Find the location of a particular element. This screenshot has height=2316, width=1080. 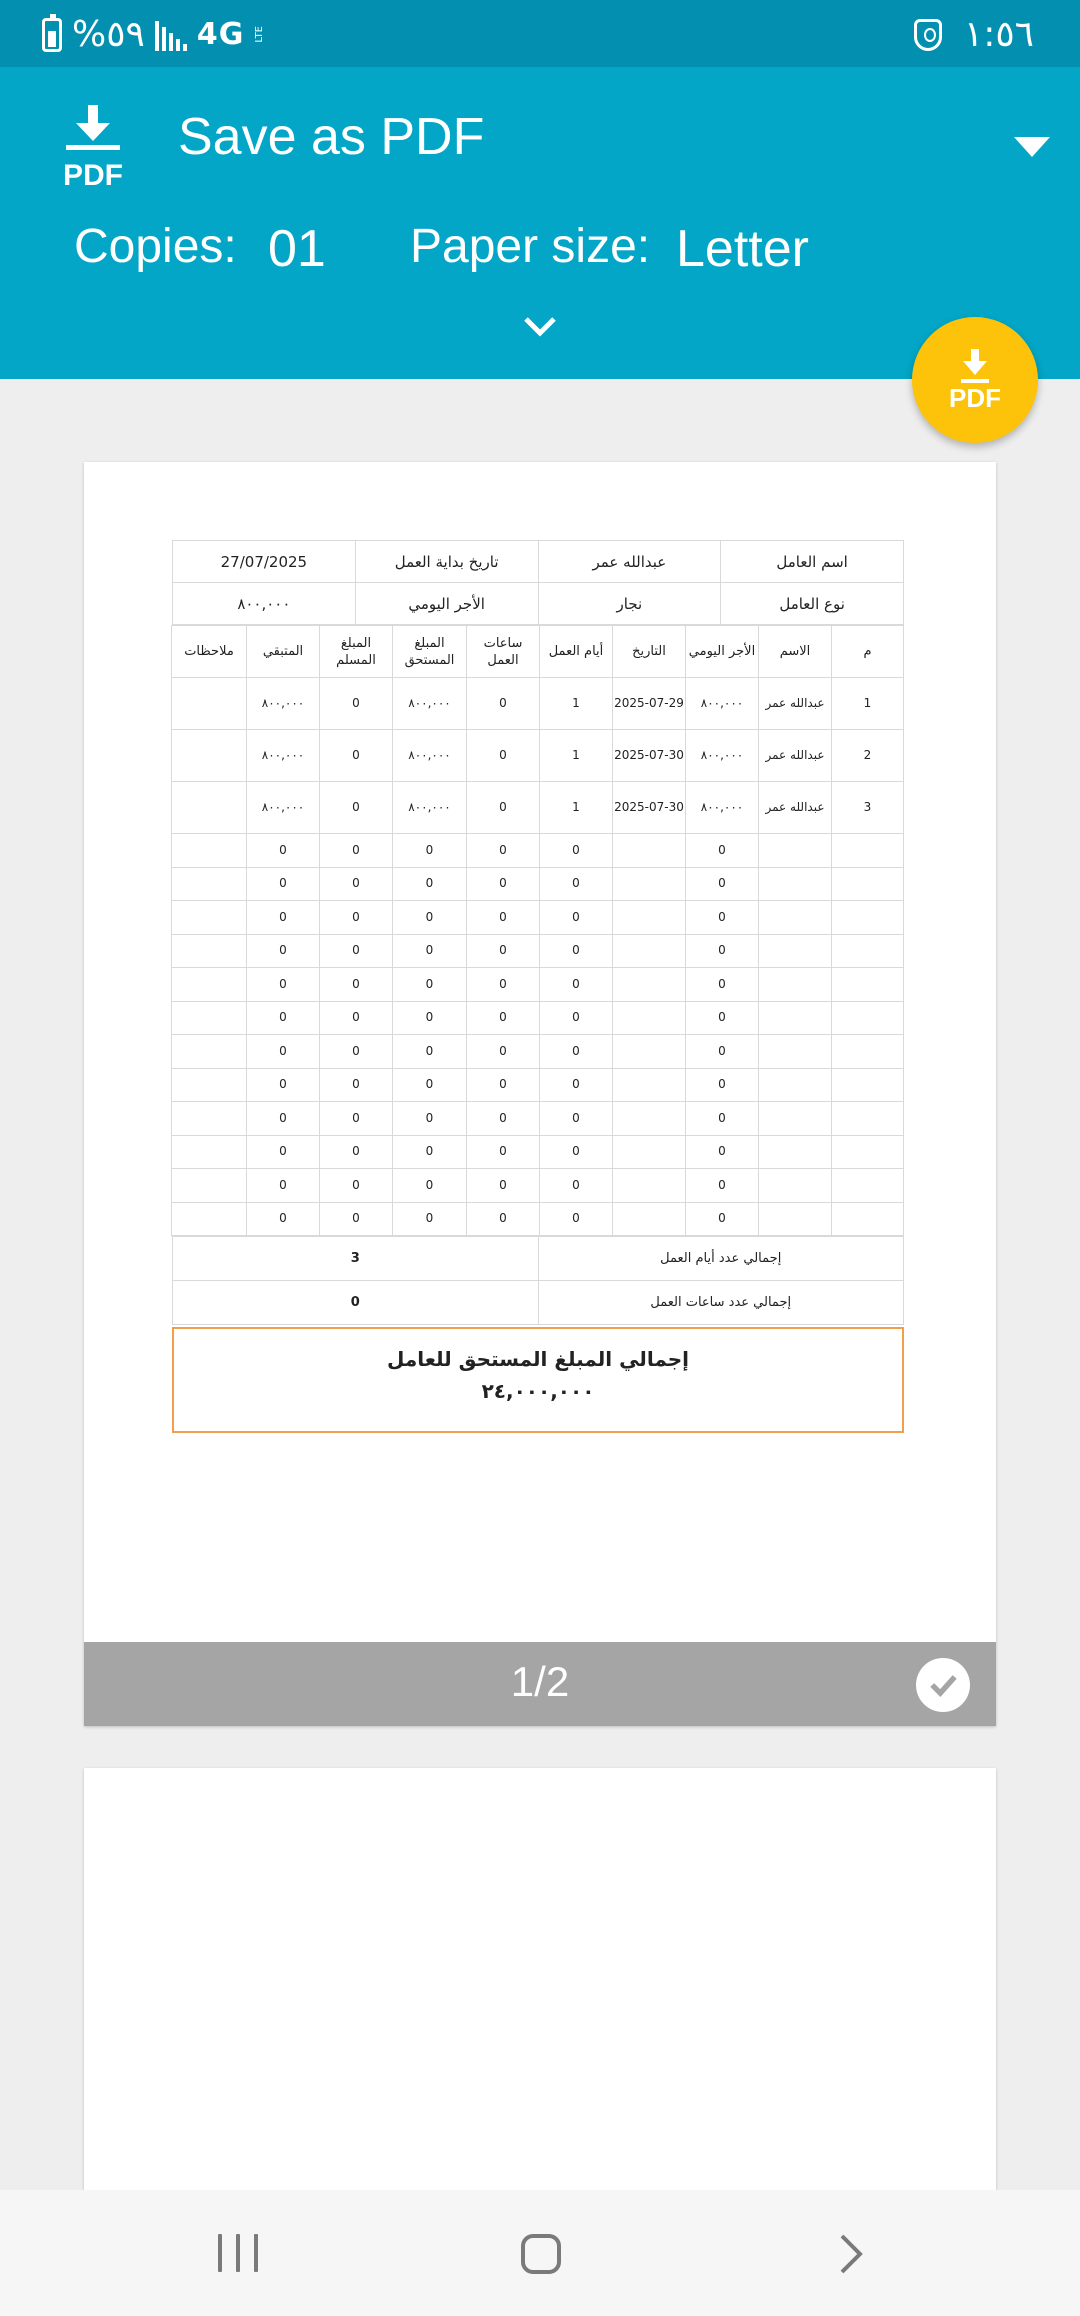

download-icon is located at coordinates (975, 365).